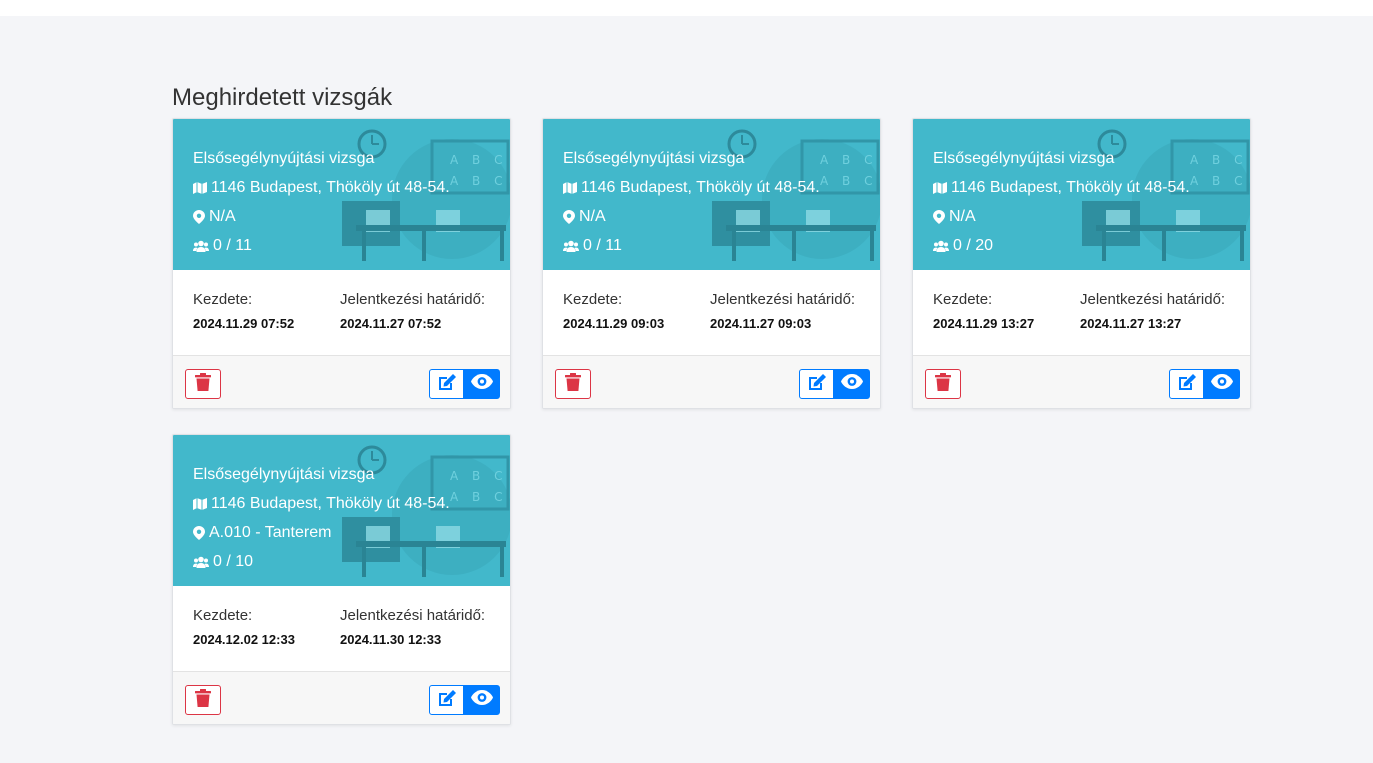  I want to click on exam-capacity: 0 / 10, so click(223, 562).